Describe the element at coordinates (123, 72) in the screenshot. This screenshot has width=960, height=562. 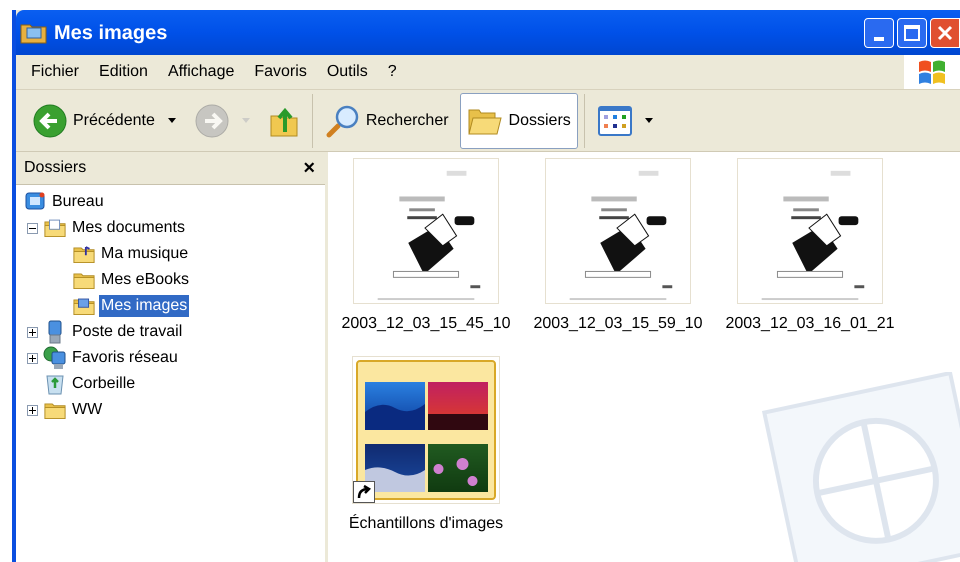
I see `menu-item: Edition` at that location.